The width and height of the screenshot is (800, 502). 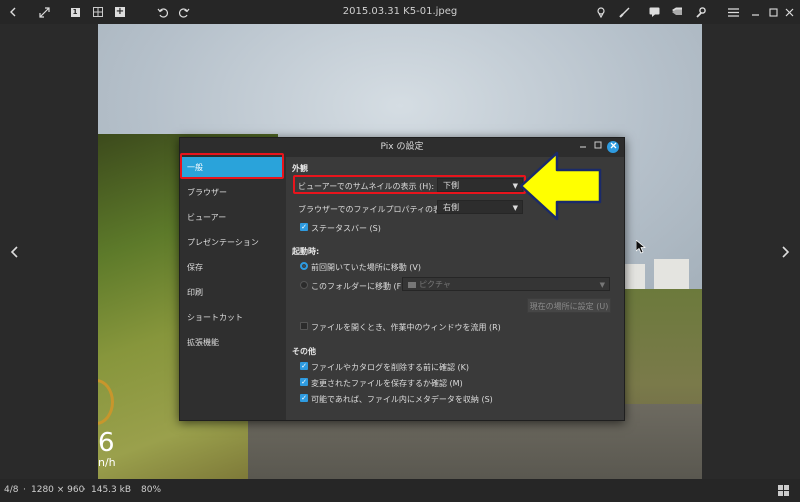 I want to click on appearance-heading: 外観, so click(x=300, y=168).